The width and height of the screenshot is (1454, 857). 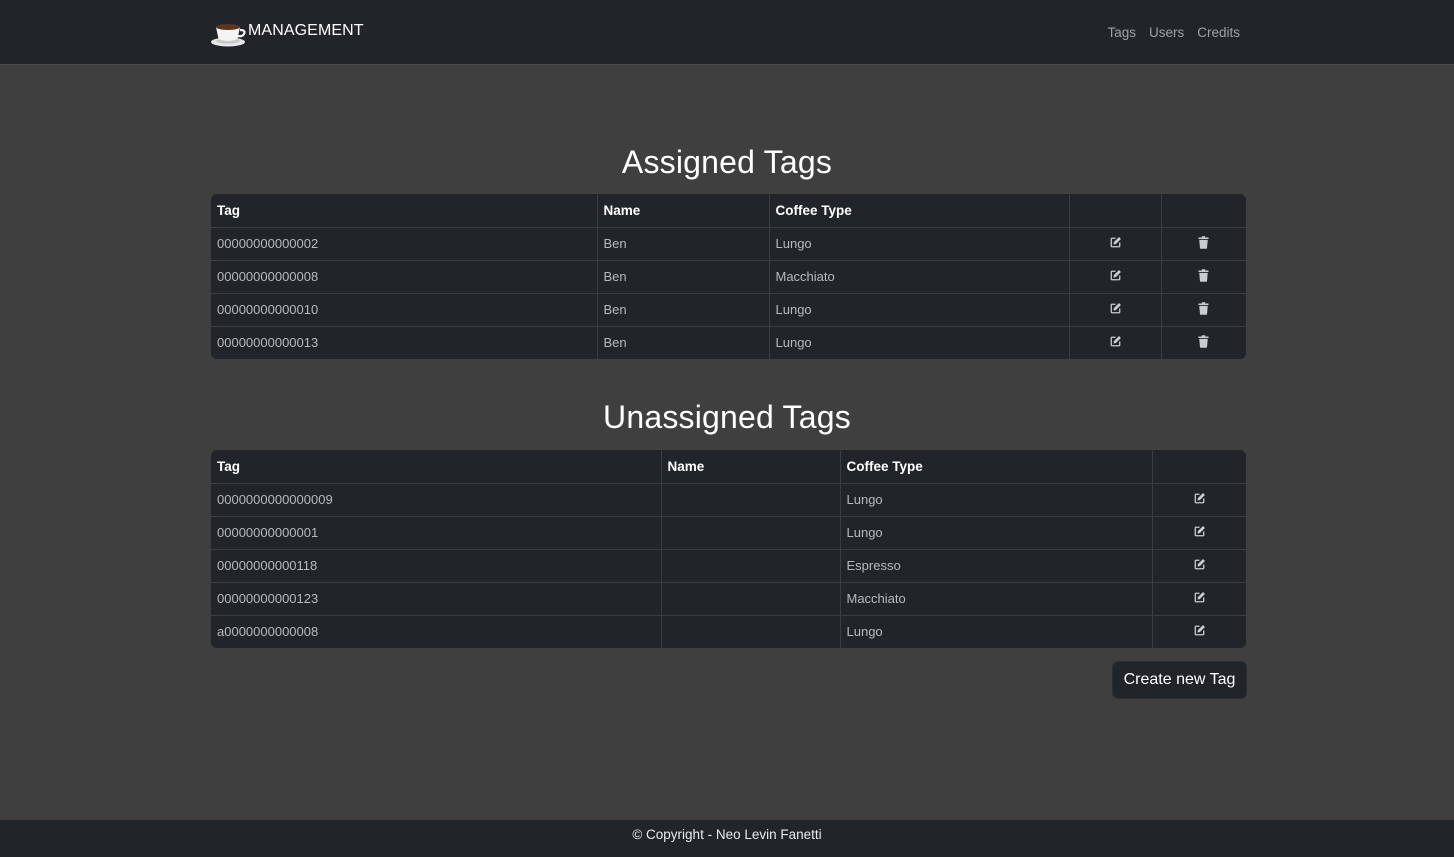 I want to click on nav-link-users: Users, so click(x=1166, y=32).